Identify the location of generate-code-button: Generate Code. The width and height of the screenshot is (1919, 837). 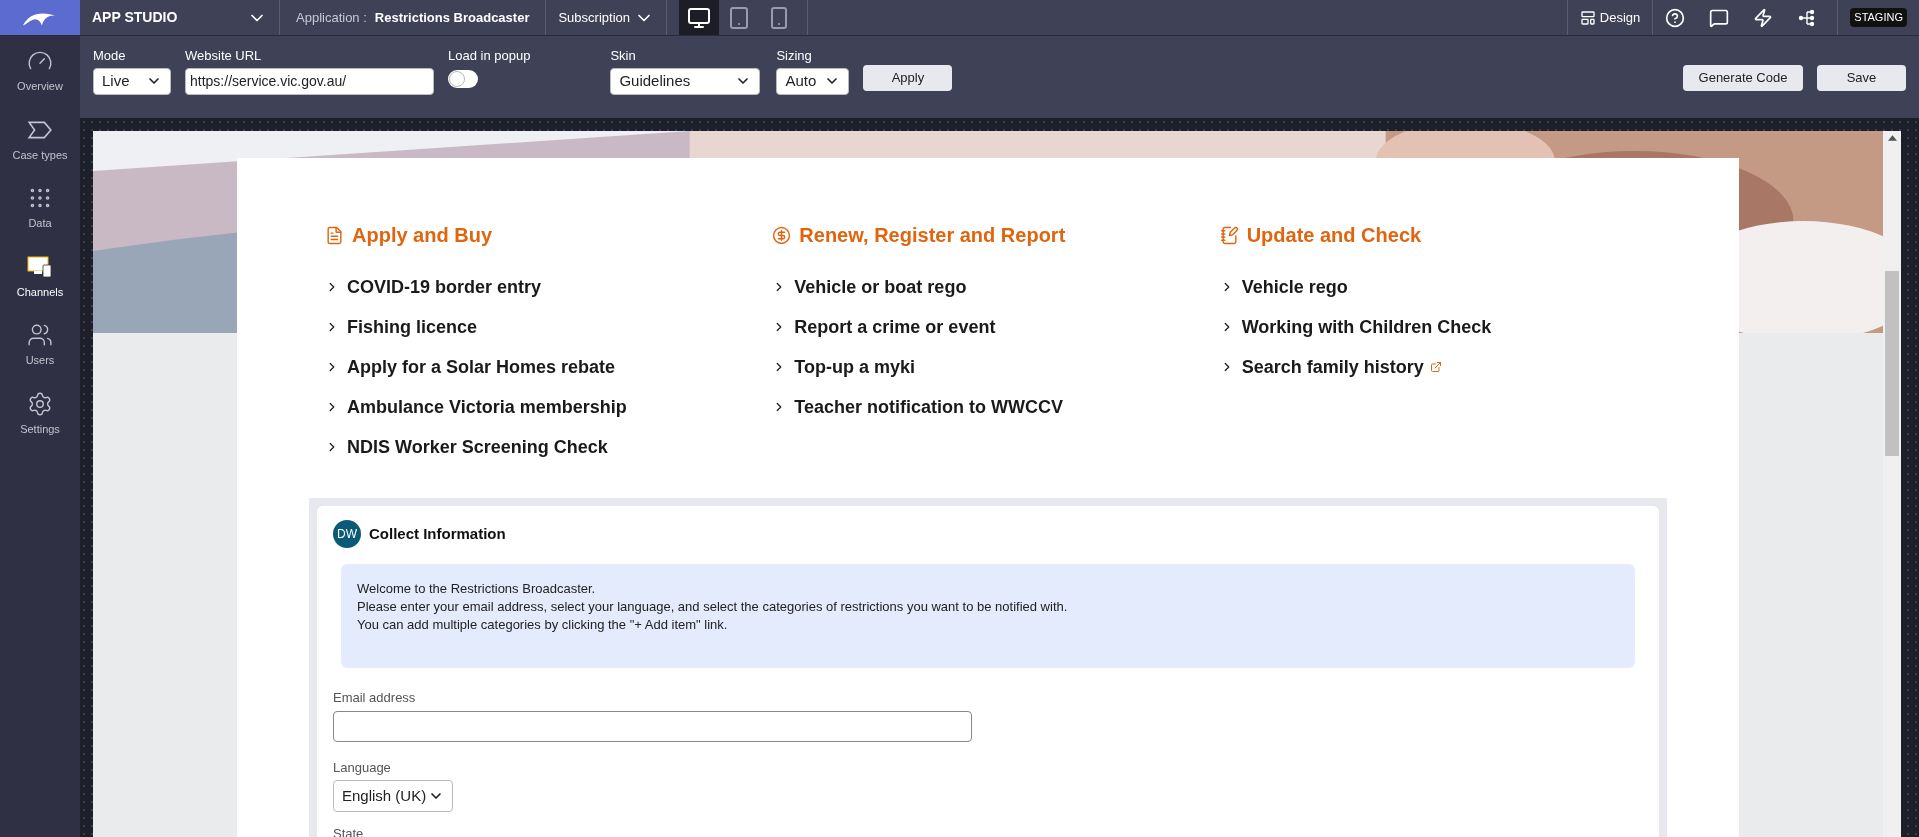
(1743, 78).